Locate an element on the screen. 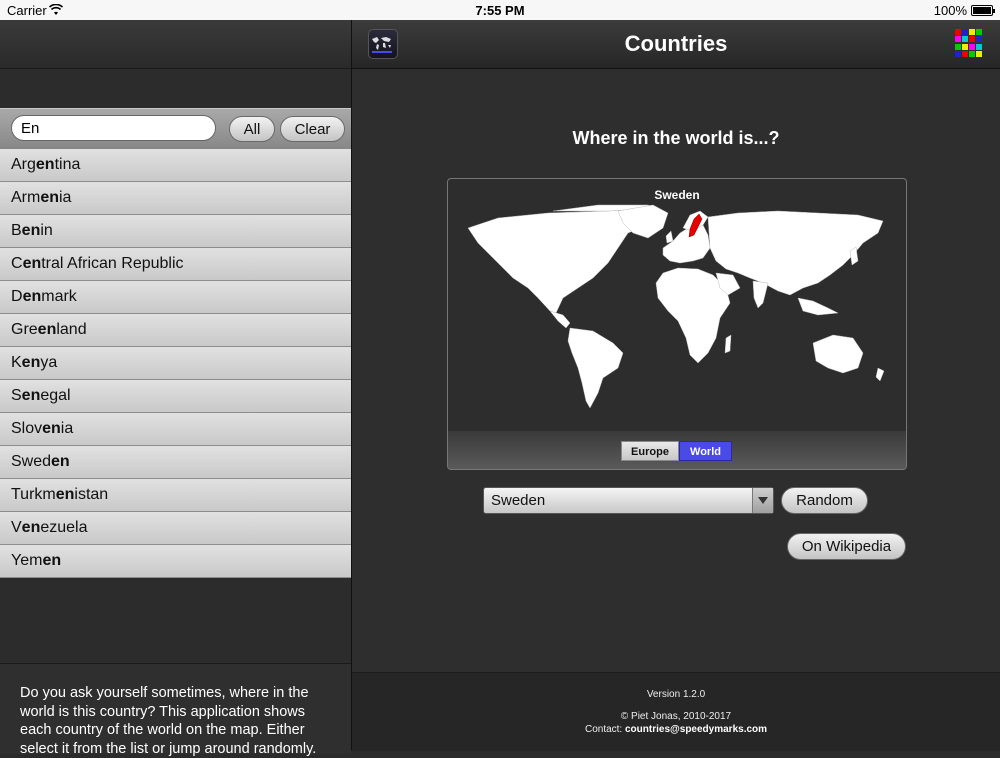  country-select: Sweden is located at coordinates (628, 500).